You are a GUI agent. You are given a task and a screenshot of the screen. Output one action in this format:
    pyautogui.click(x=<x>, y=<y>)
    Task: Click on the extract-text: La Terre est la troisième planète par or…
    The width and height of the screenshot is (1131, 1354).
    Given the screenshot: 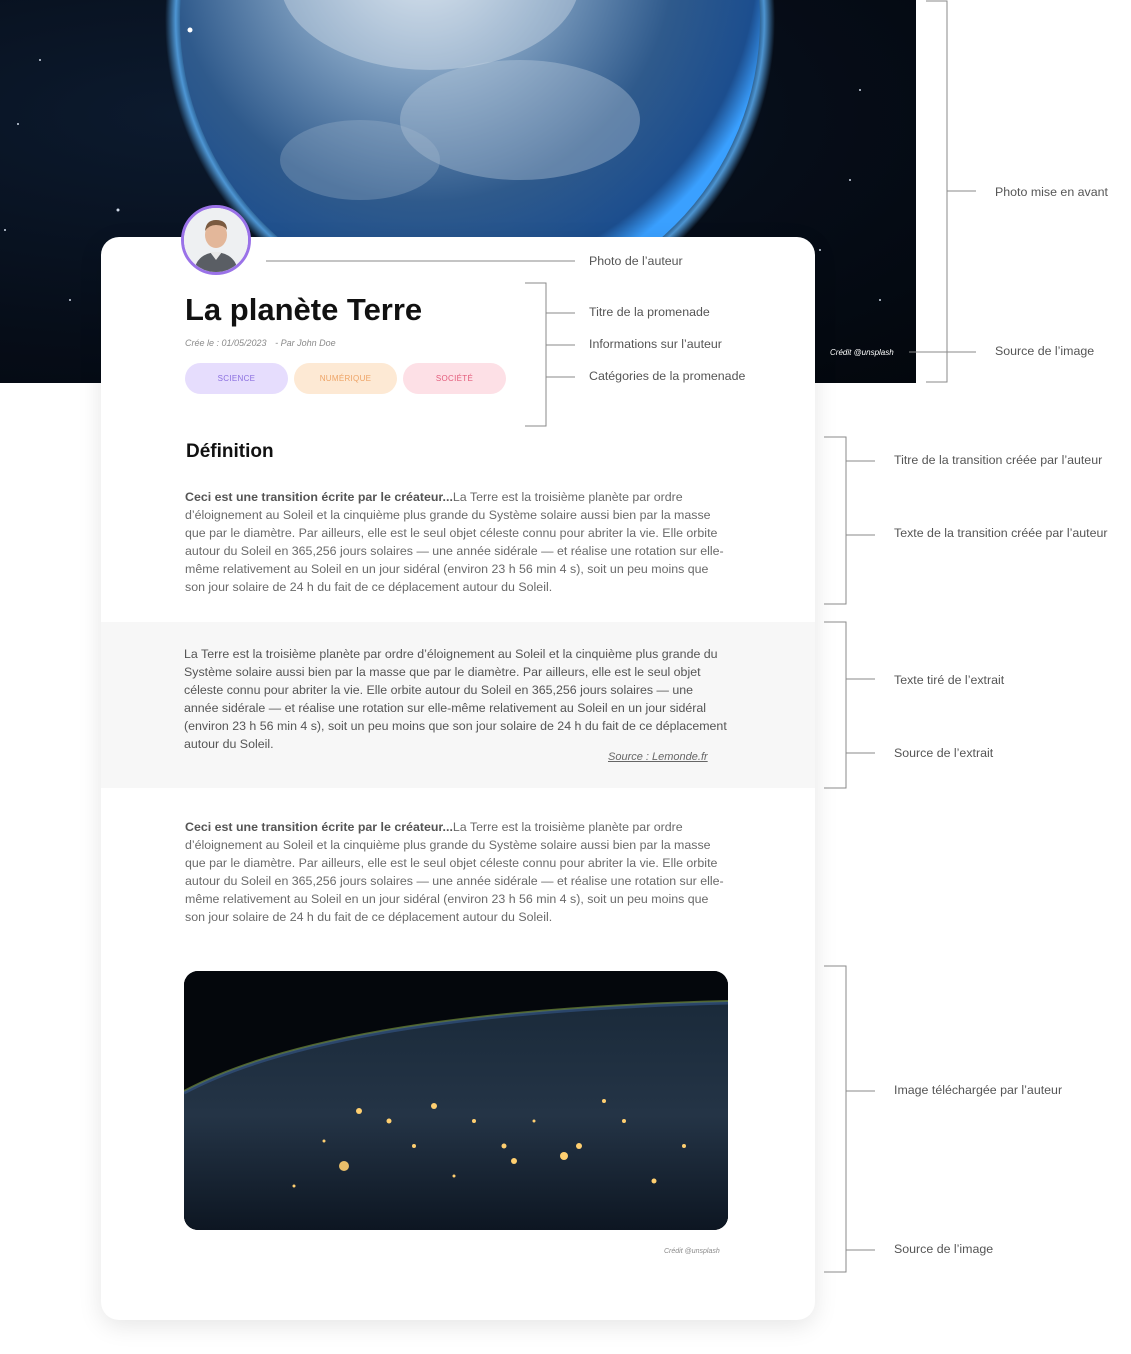 What is the action you would take?
    pyautogui.click(x=455, y=699)
    